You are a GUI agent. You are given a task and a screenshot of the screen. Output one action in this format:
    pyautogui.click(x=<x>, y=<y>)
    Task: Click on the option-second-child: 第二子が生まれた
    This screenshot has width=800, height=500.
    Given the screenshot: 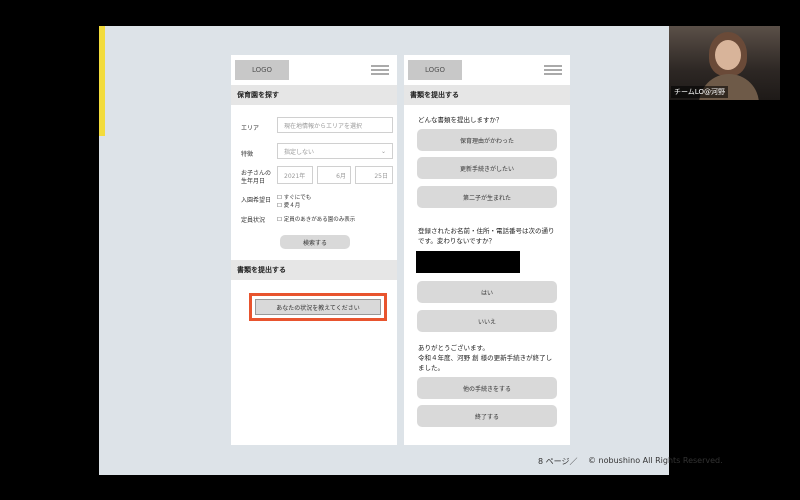 What is the action you would take?
    pyautogui.click(x=487, y=197)
    